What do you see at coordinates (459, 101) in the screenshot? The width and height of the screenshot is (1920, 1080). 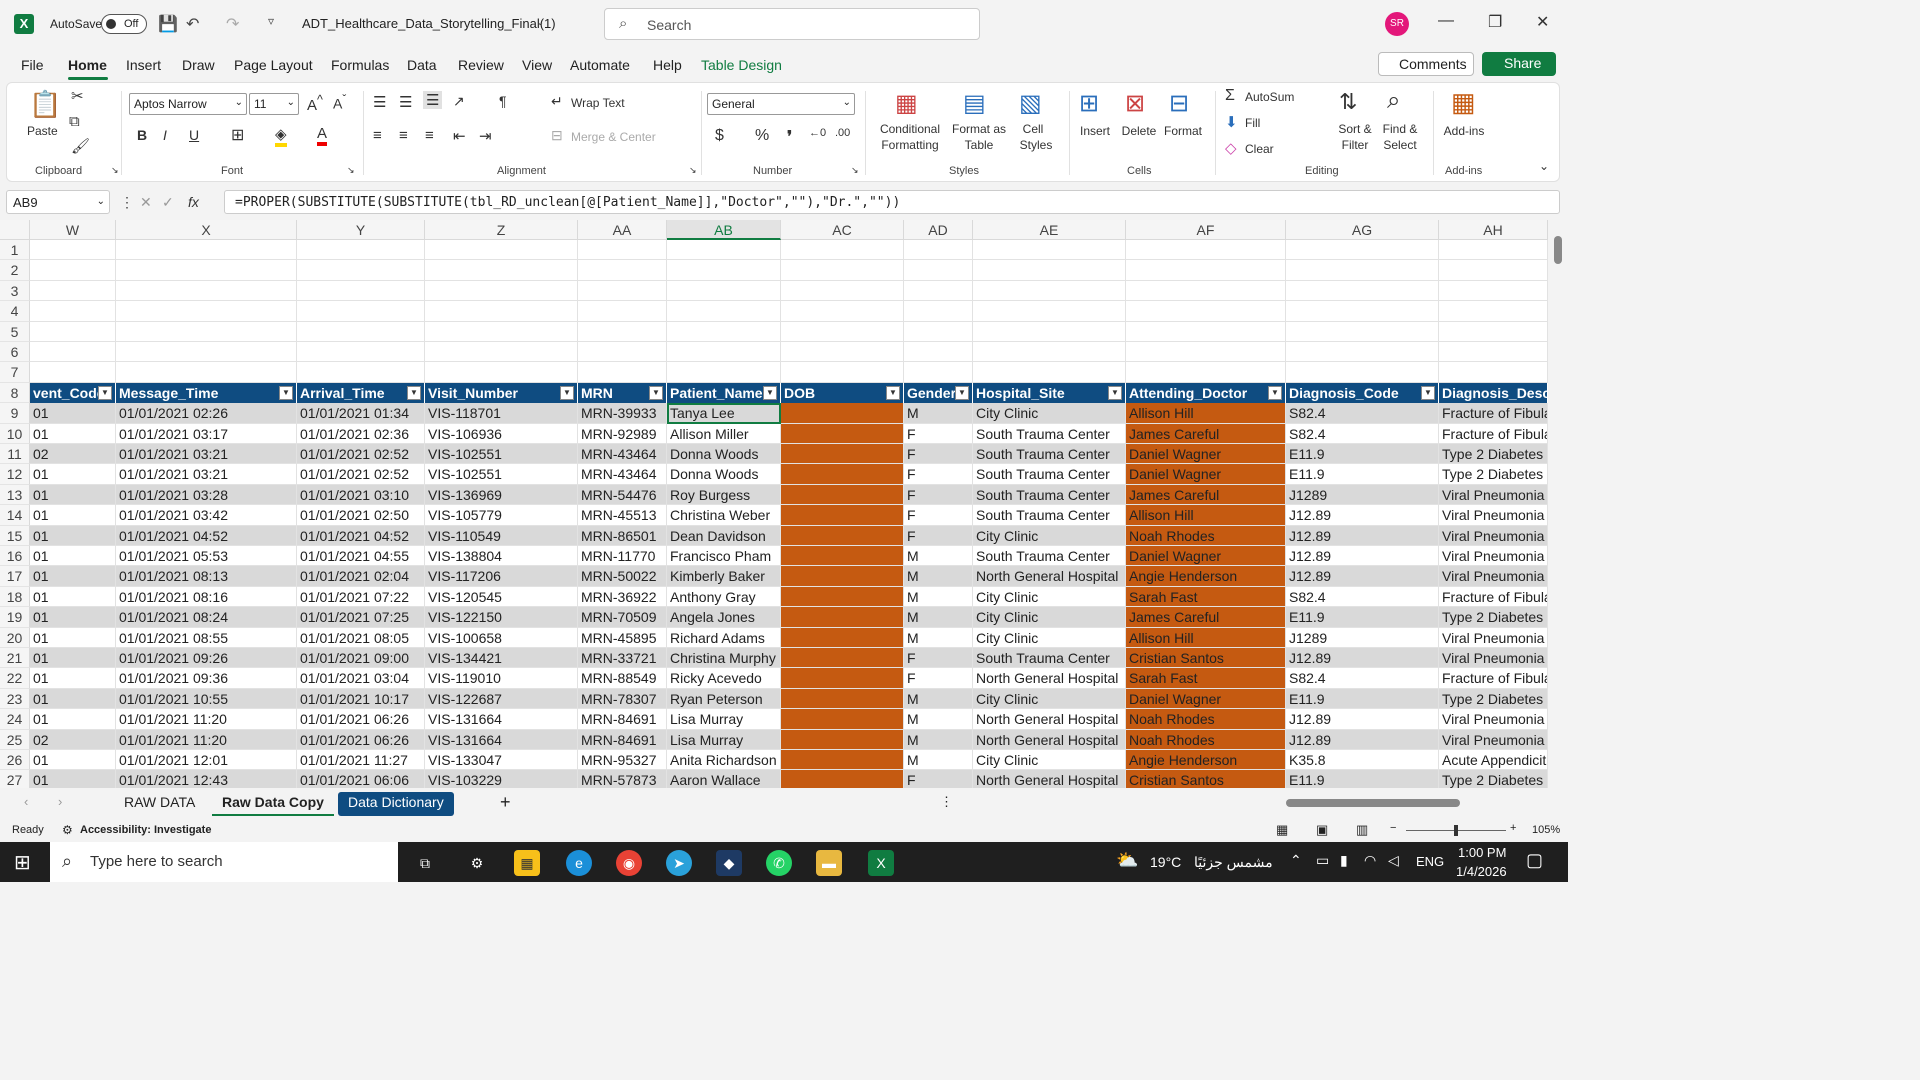 I see `orientation-icon: ↗` at bounding box center [459, 101].